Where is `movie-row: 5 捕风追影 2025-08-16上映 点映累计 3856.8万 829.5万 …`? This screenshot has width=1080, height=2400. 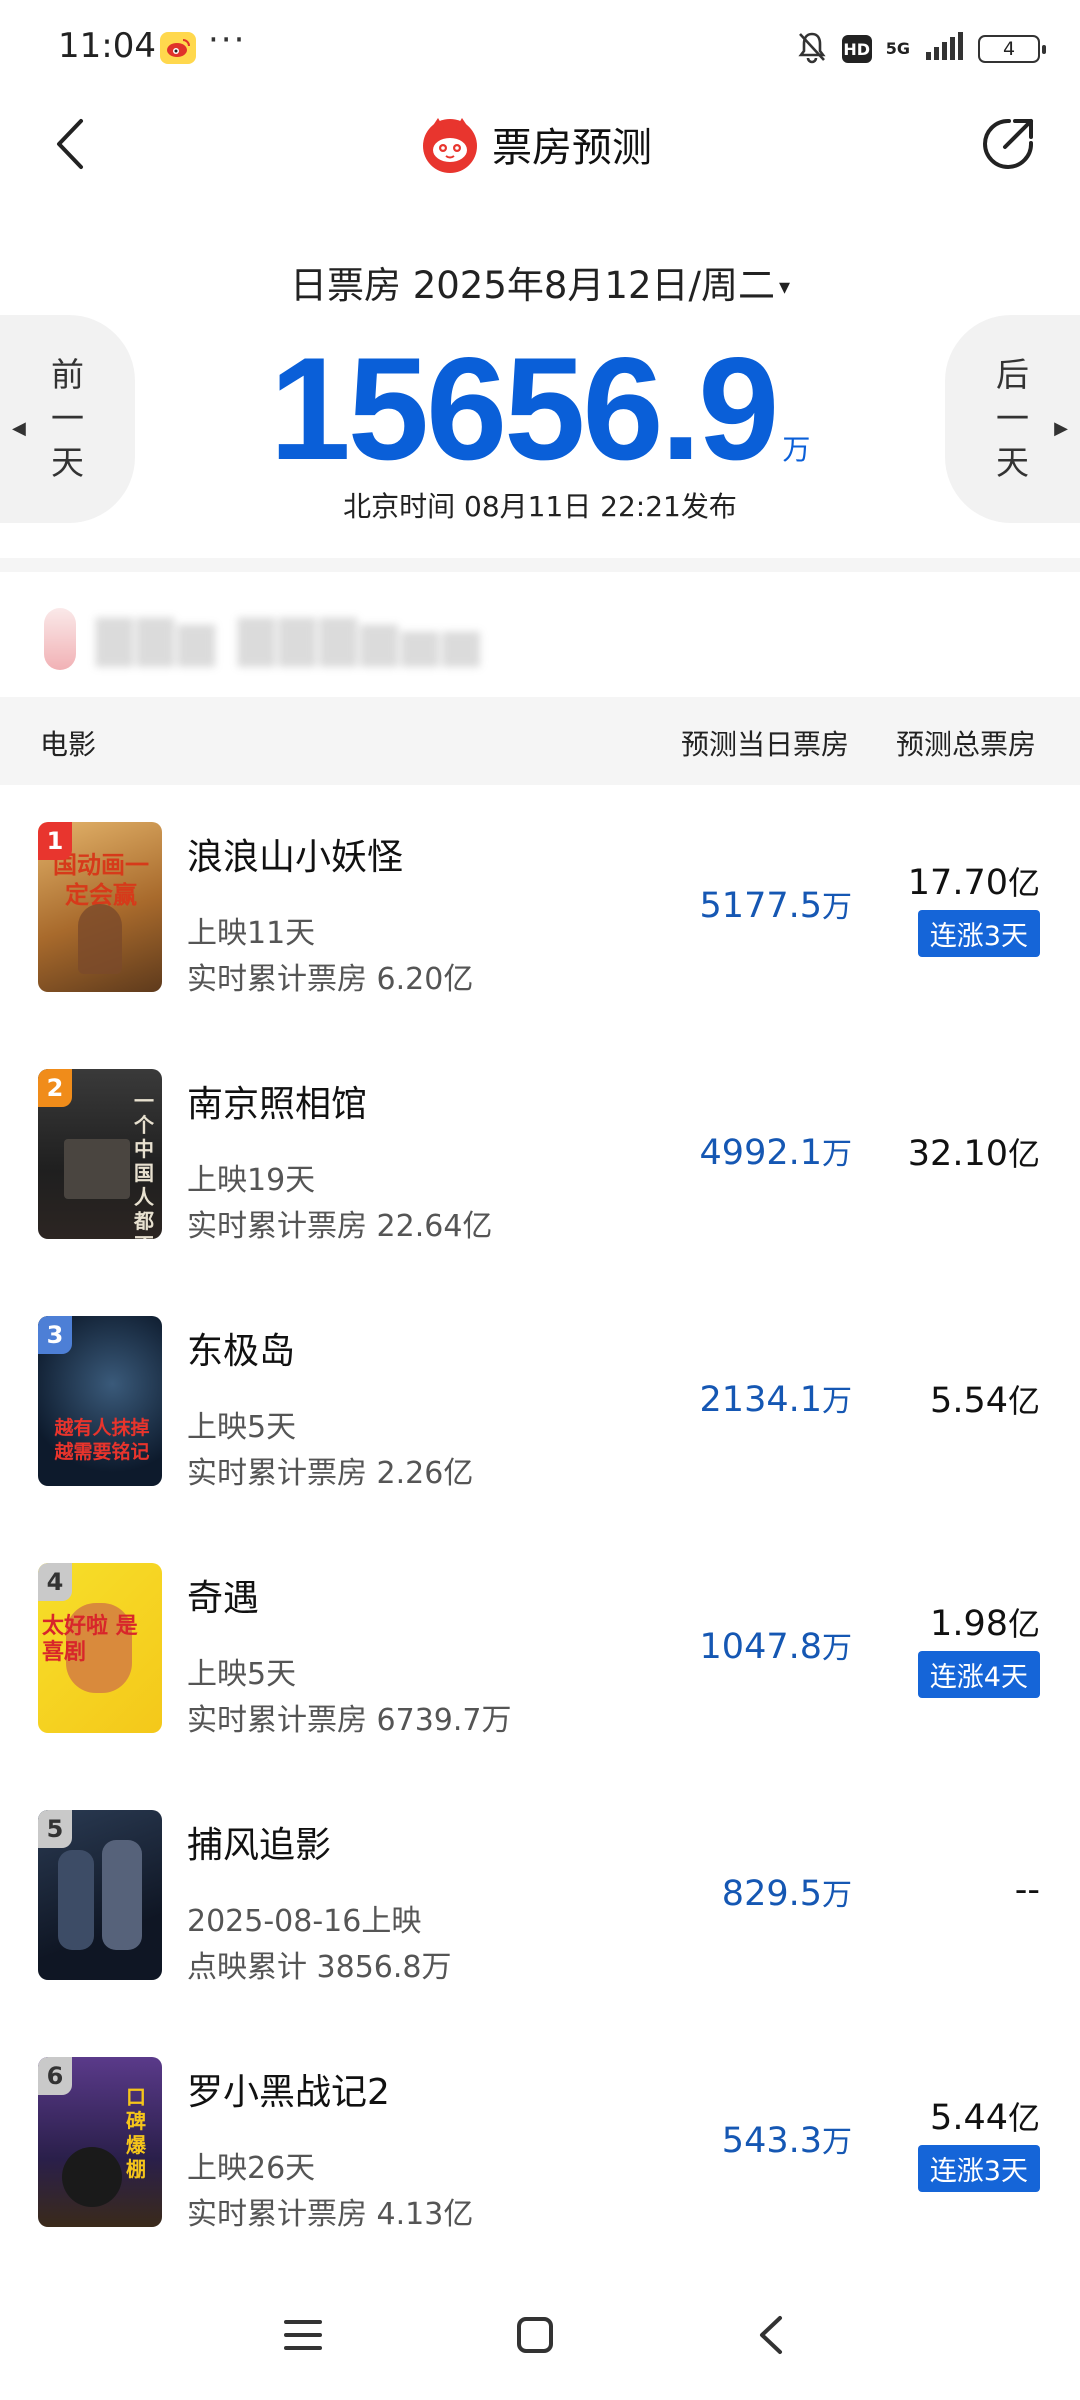
movie-row: 5 捕风追影 2025-08-16上映 点映累计 3856.8万 829.5万 … is located at coordinates (540, 1933).